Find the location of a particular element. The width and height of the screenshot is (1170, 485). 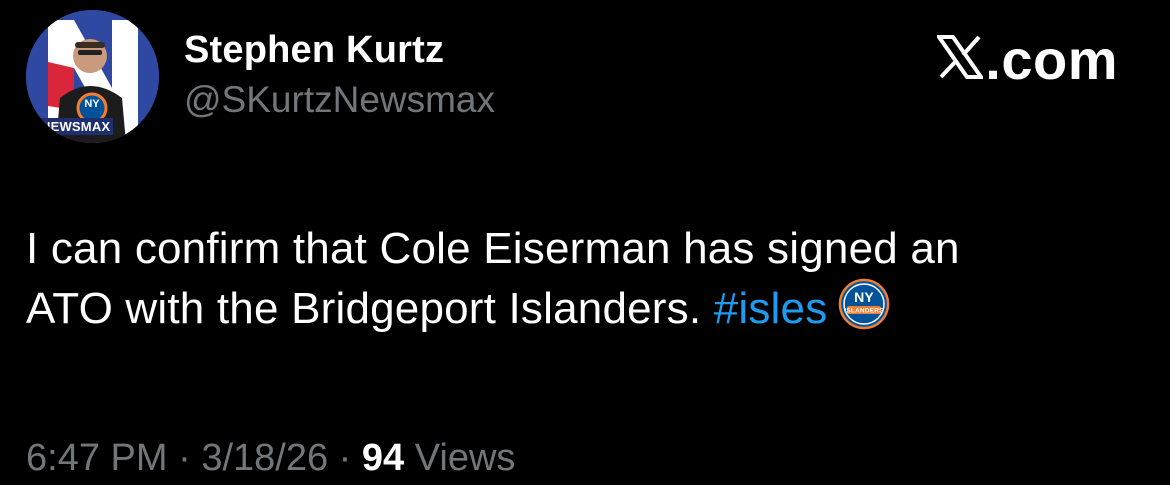

tweet-text-line-2-content: ATO with the Bridgeport Islanders. is located at coordinates (364, 308).